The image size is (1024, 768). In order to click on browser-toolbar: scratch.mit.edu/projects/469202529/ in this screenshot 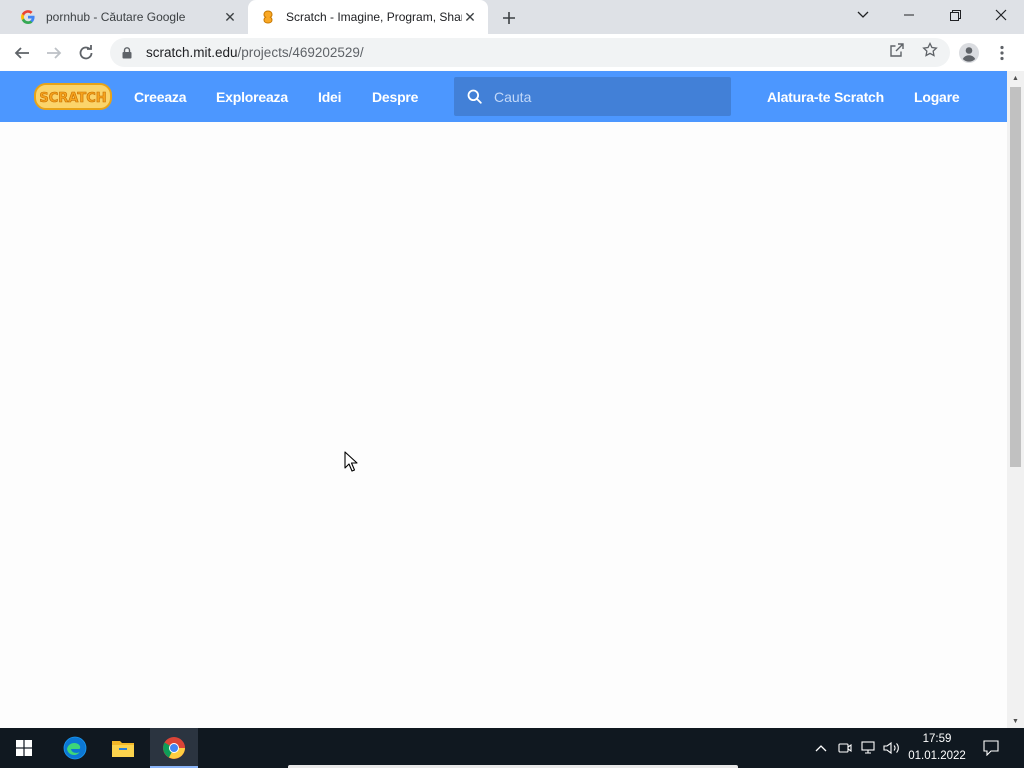, I will do `click(512, 53)`.